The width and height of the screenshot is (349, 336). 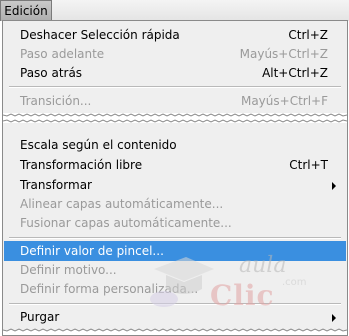 I want to click on menu-item-transformar: Transformar, so click(x=175, y=185).